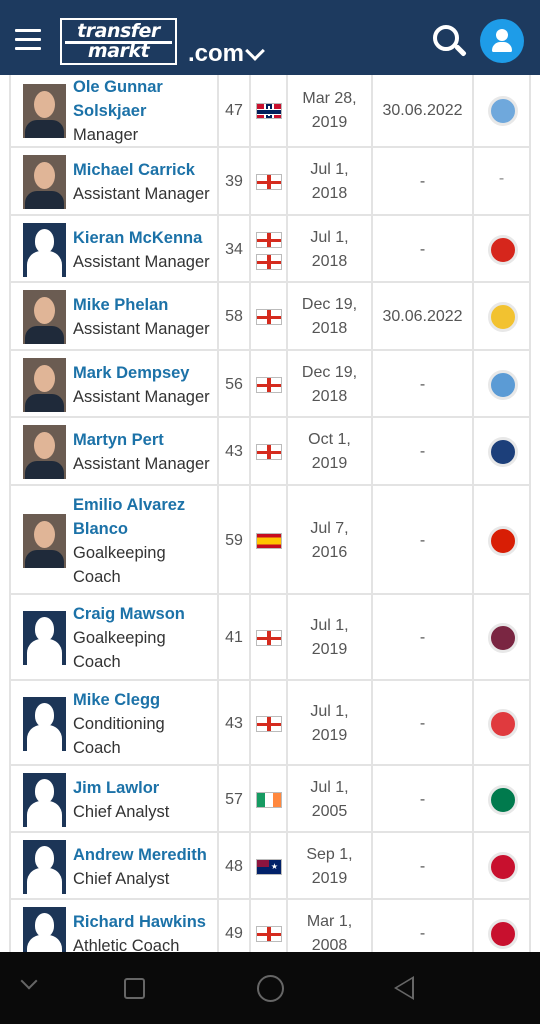  What do you see at coordinates (234, 316) in the screenshot?
I see `age-value: 58` at bounding box center [234, 316].